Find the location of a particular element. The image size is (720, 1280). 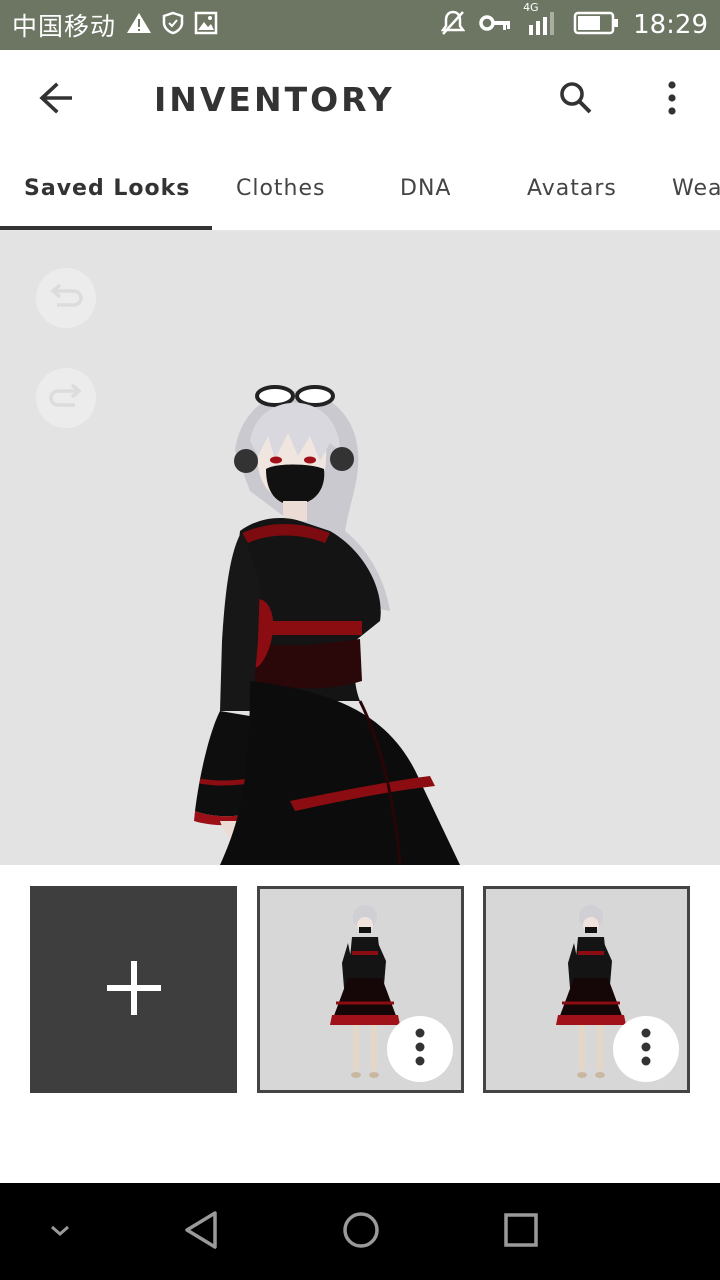

tab-bar: Saved Looks Clothes DNA Avatars Wea is located at coordinates (360, 190).